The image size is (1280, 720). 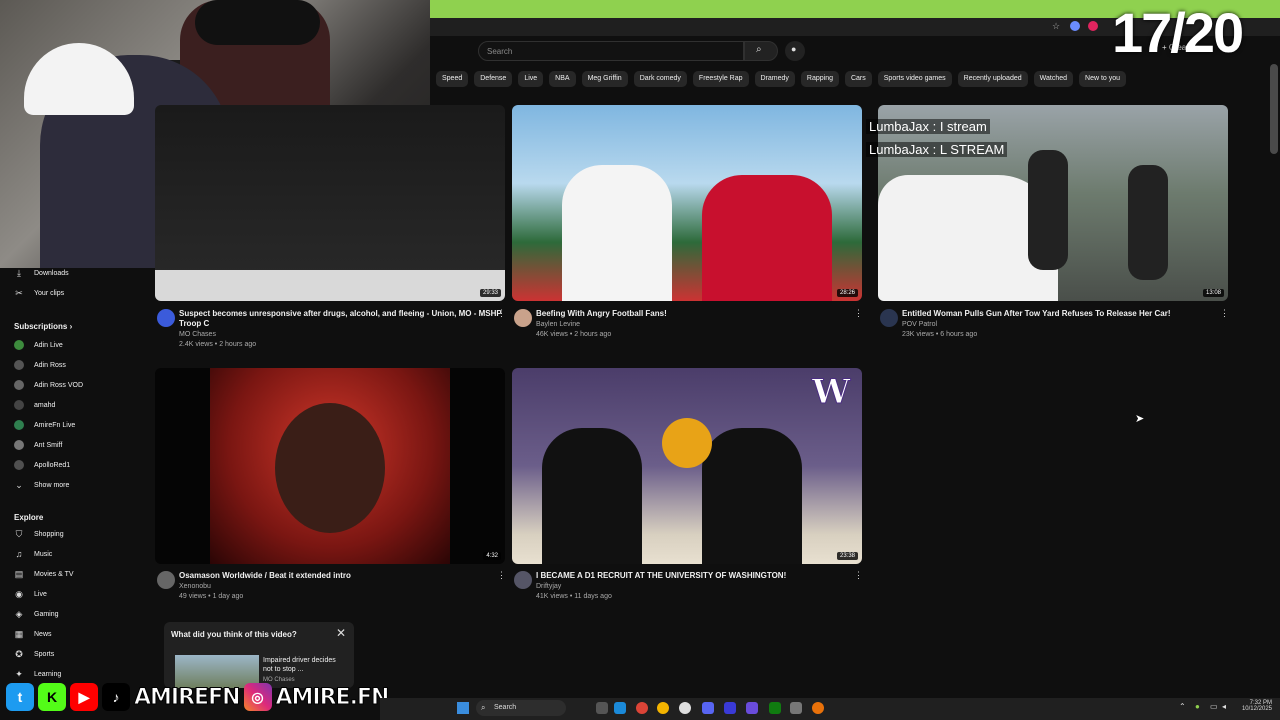 I want to click on filter-chip: Cars, so click(x=858, y=79).